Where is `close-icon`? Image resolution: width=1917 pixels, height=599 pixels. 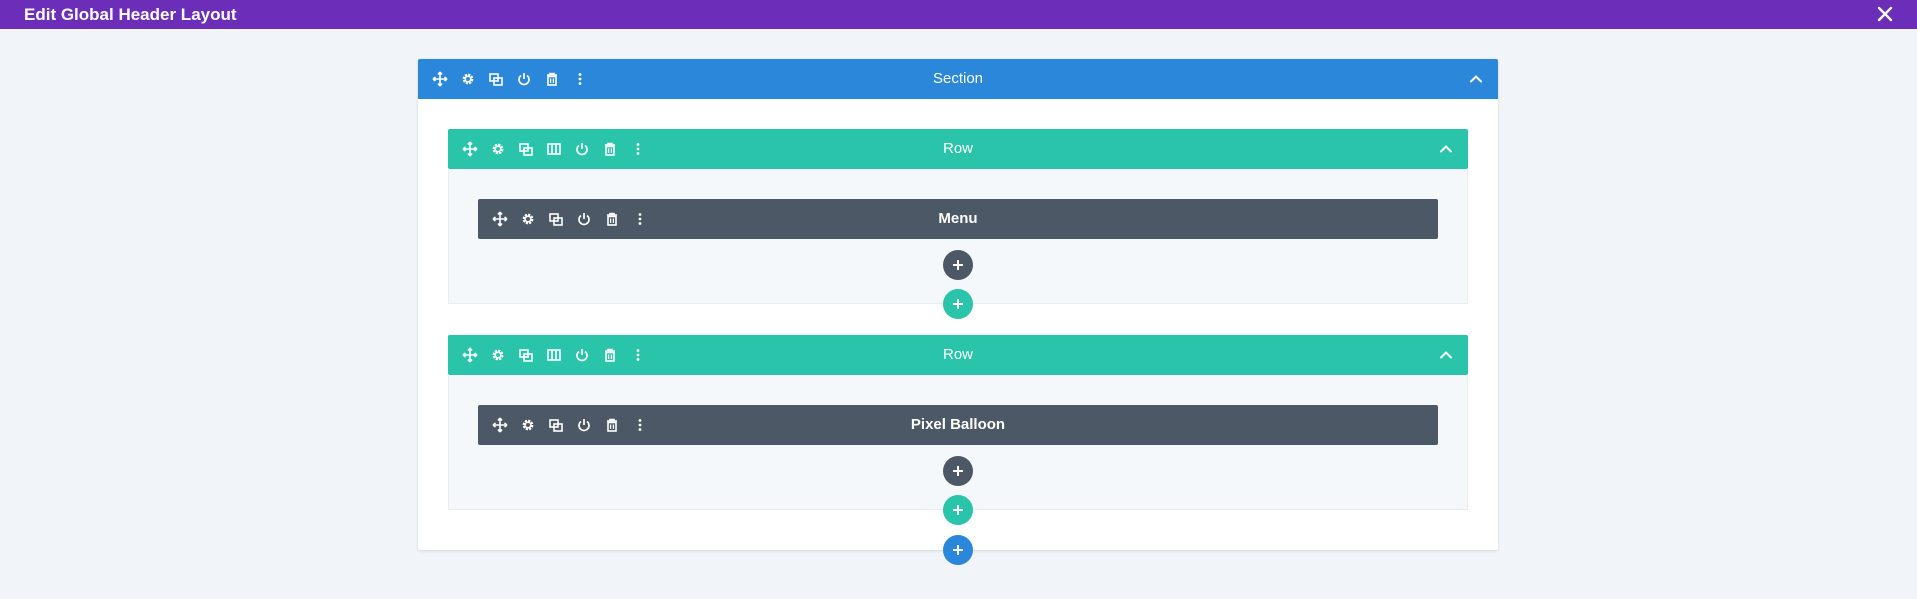 close-icon is located at coordinates (1885, 14).